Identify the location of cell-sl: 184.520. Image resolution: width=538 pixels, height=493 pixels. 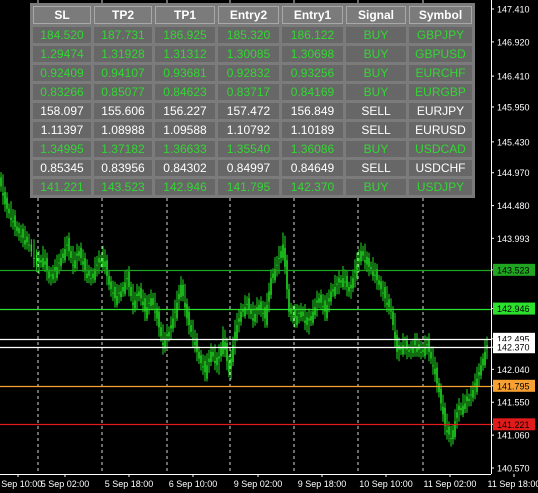
(62, 35).